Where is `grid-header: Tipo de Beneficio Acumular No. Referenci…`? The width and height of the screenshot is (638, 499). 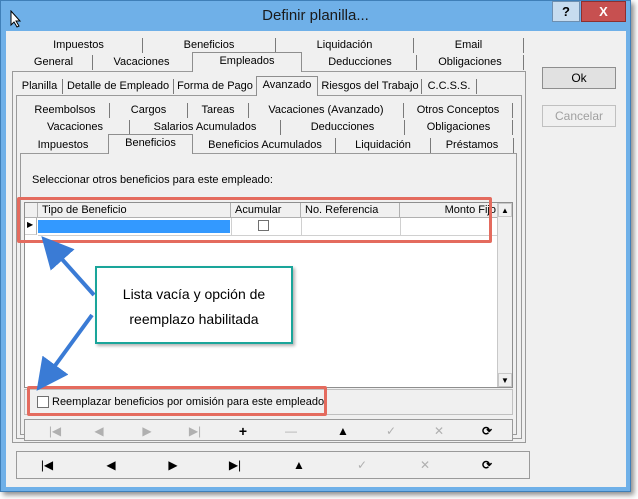
grid-header: Tipo de Beneficio Acumular No. Referenci… is located at coordinates (262, 210).